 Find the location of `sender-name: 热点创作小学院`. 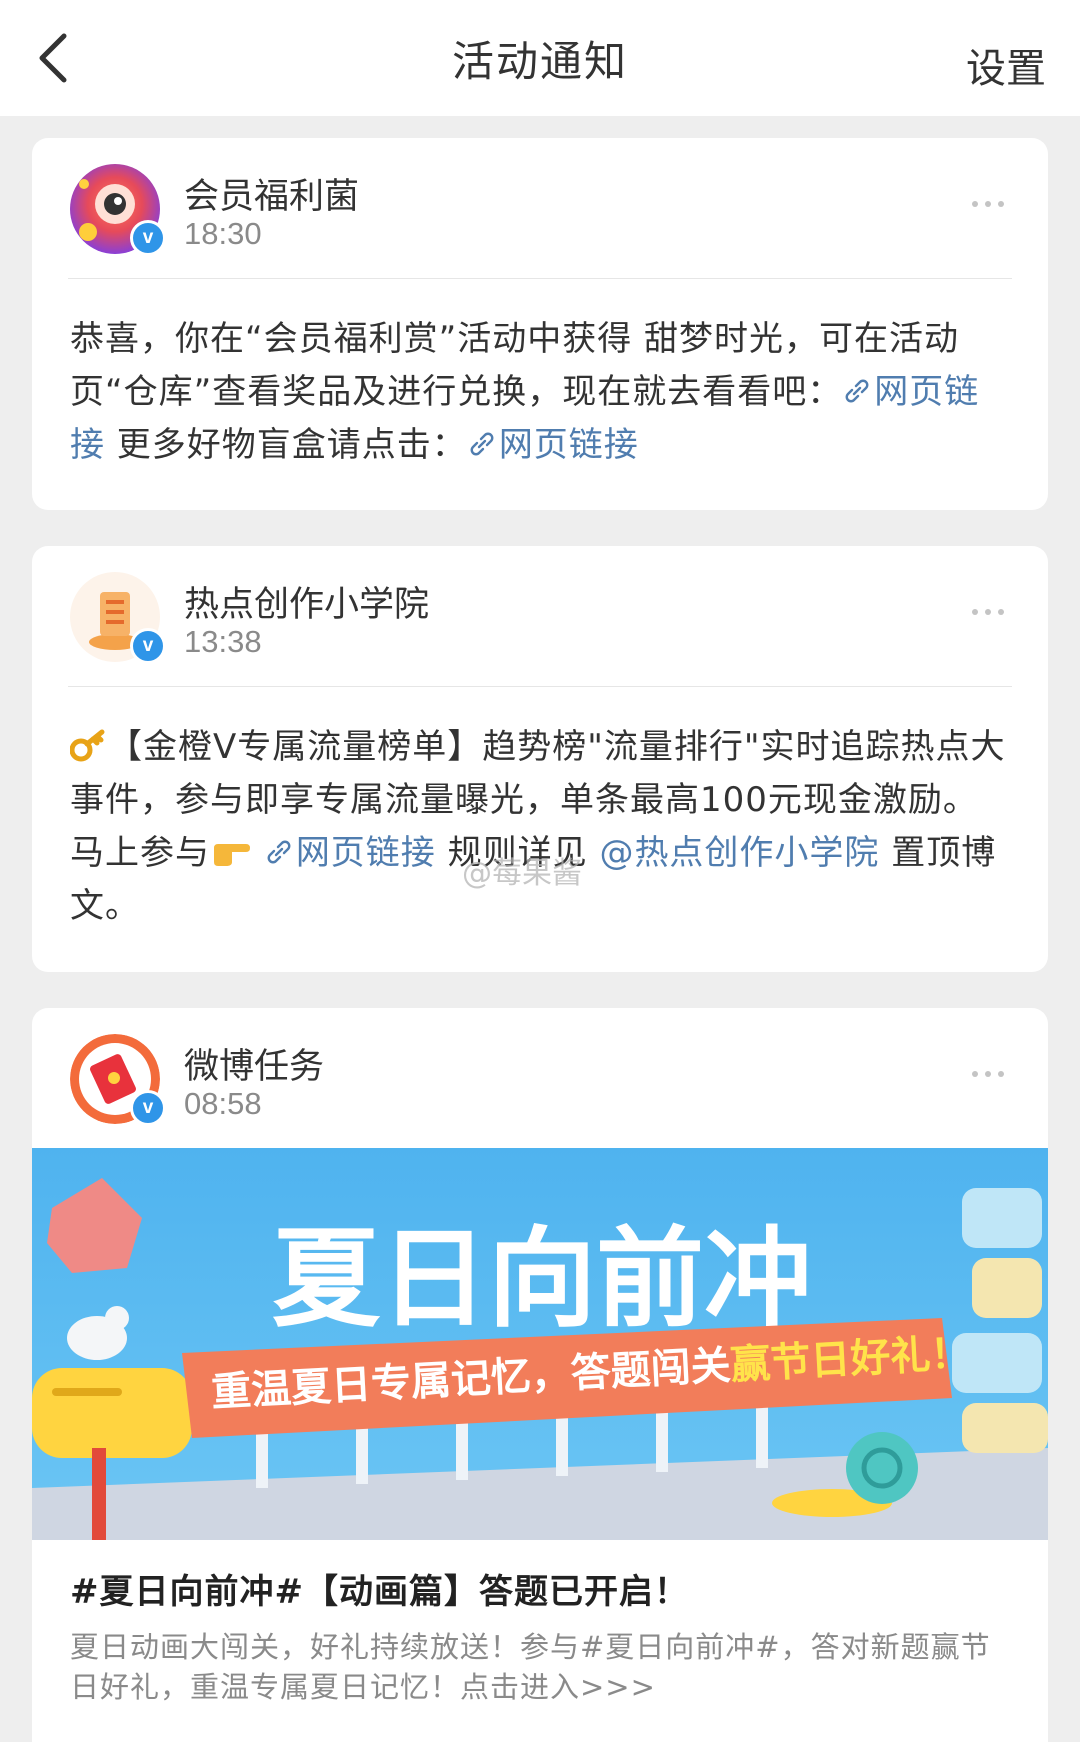

sender-name: 热点创作小学院 is located at coordinates (306, 601).